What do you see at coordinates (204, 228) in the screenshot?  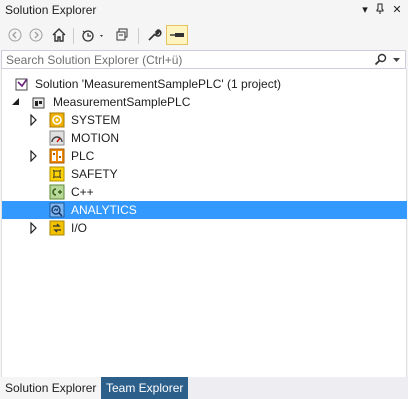 I see `tree-row-io: I/O` at bounding box center [204, 228].